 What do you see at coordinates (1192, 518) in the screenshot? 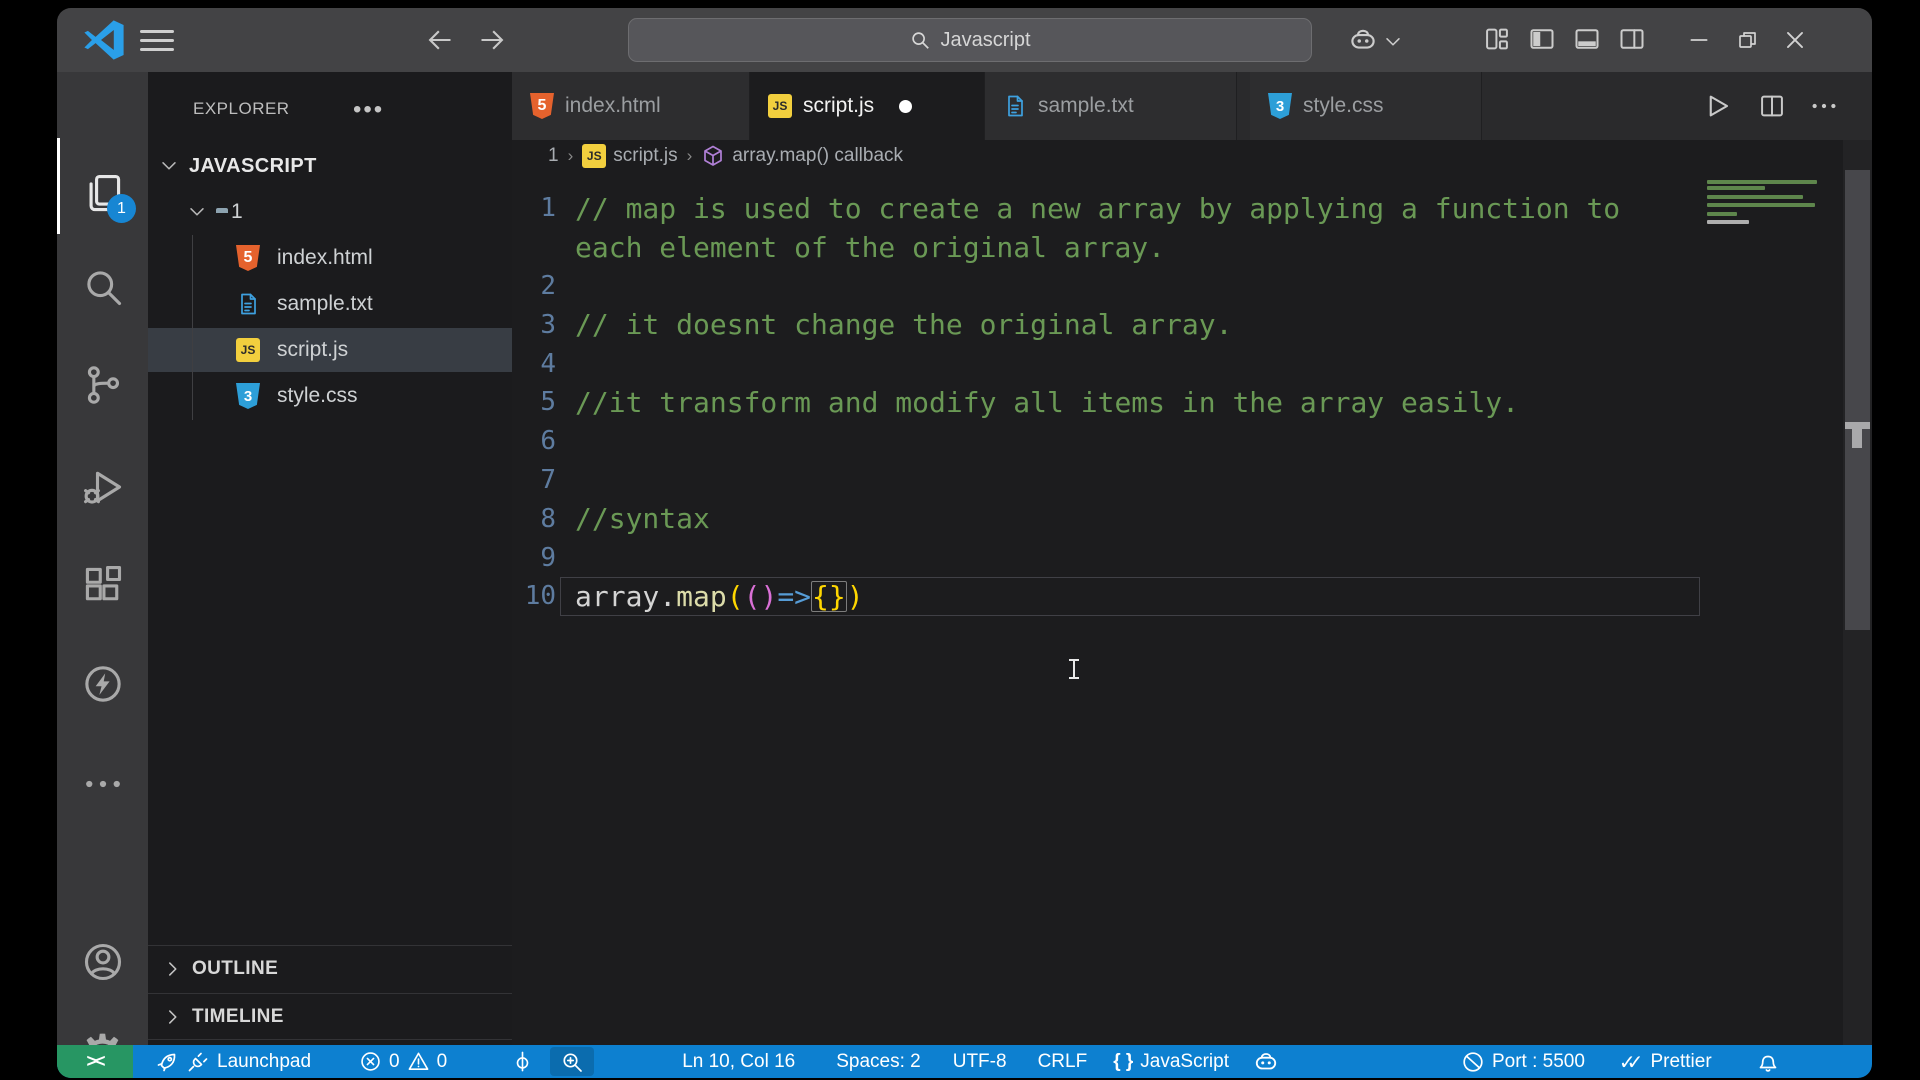
I see `code-line-8: 8 //syntax` at bounding box center [1192, 518].